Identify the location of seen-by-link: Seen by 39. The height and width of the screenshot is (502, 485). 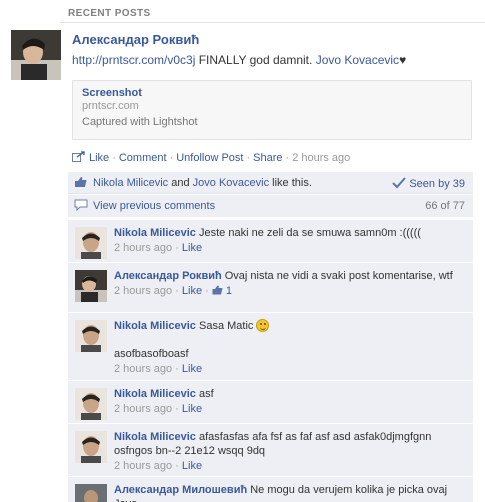
(428, 183).